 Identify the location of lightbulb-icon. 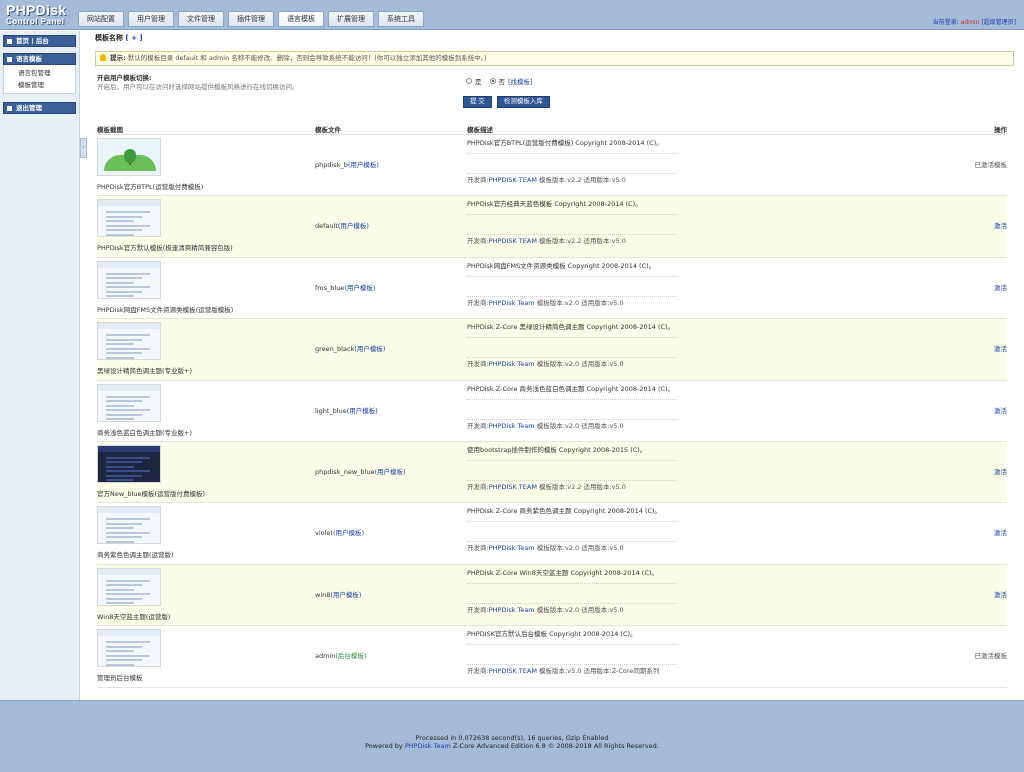
(103, 57).